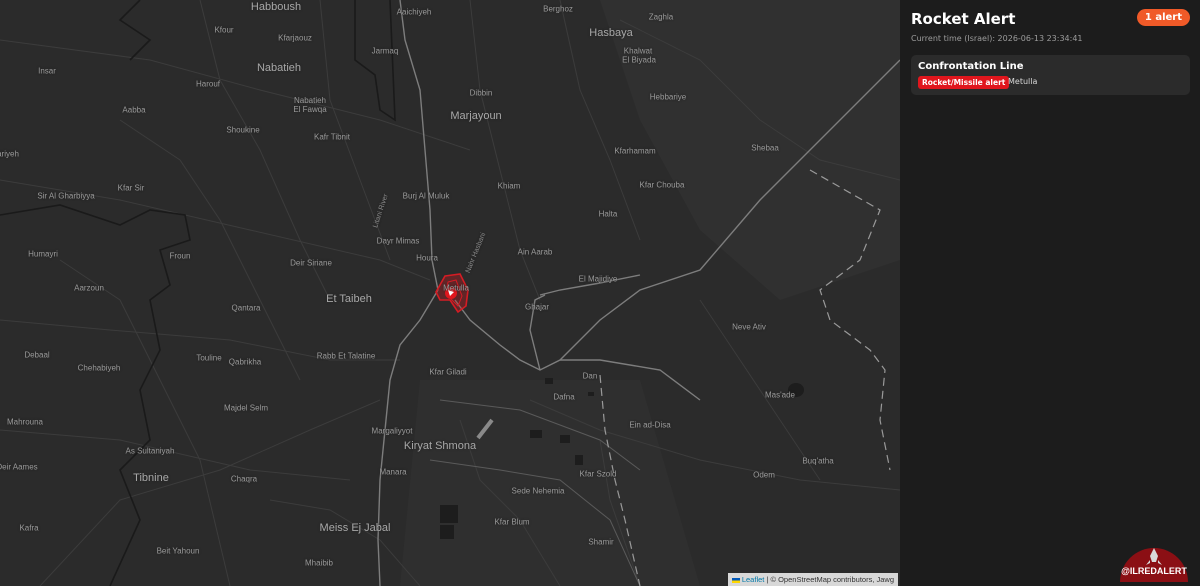 The image size is (1200, 586). Describe the element at coordinates (448, 372) in the screenshot. I see `map-label-kfar-giladi: Kfar Giladi` at that location.